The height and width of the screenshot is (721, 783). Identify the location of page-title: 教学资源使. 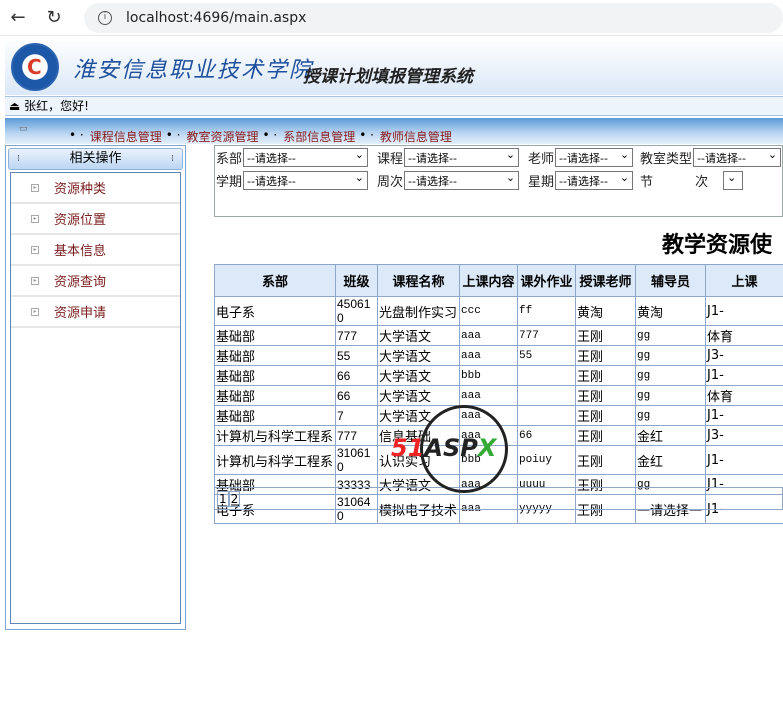
(717, 245).